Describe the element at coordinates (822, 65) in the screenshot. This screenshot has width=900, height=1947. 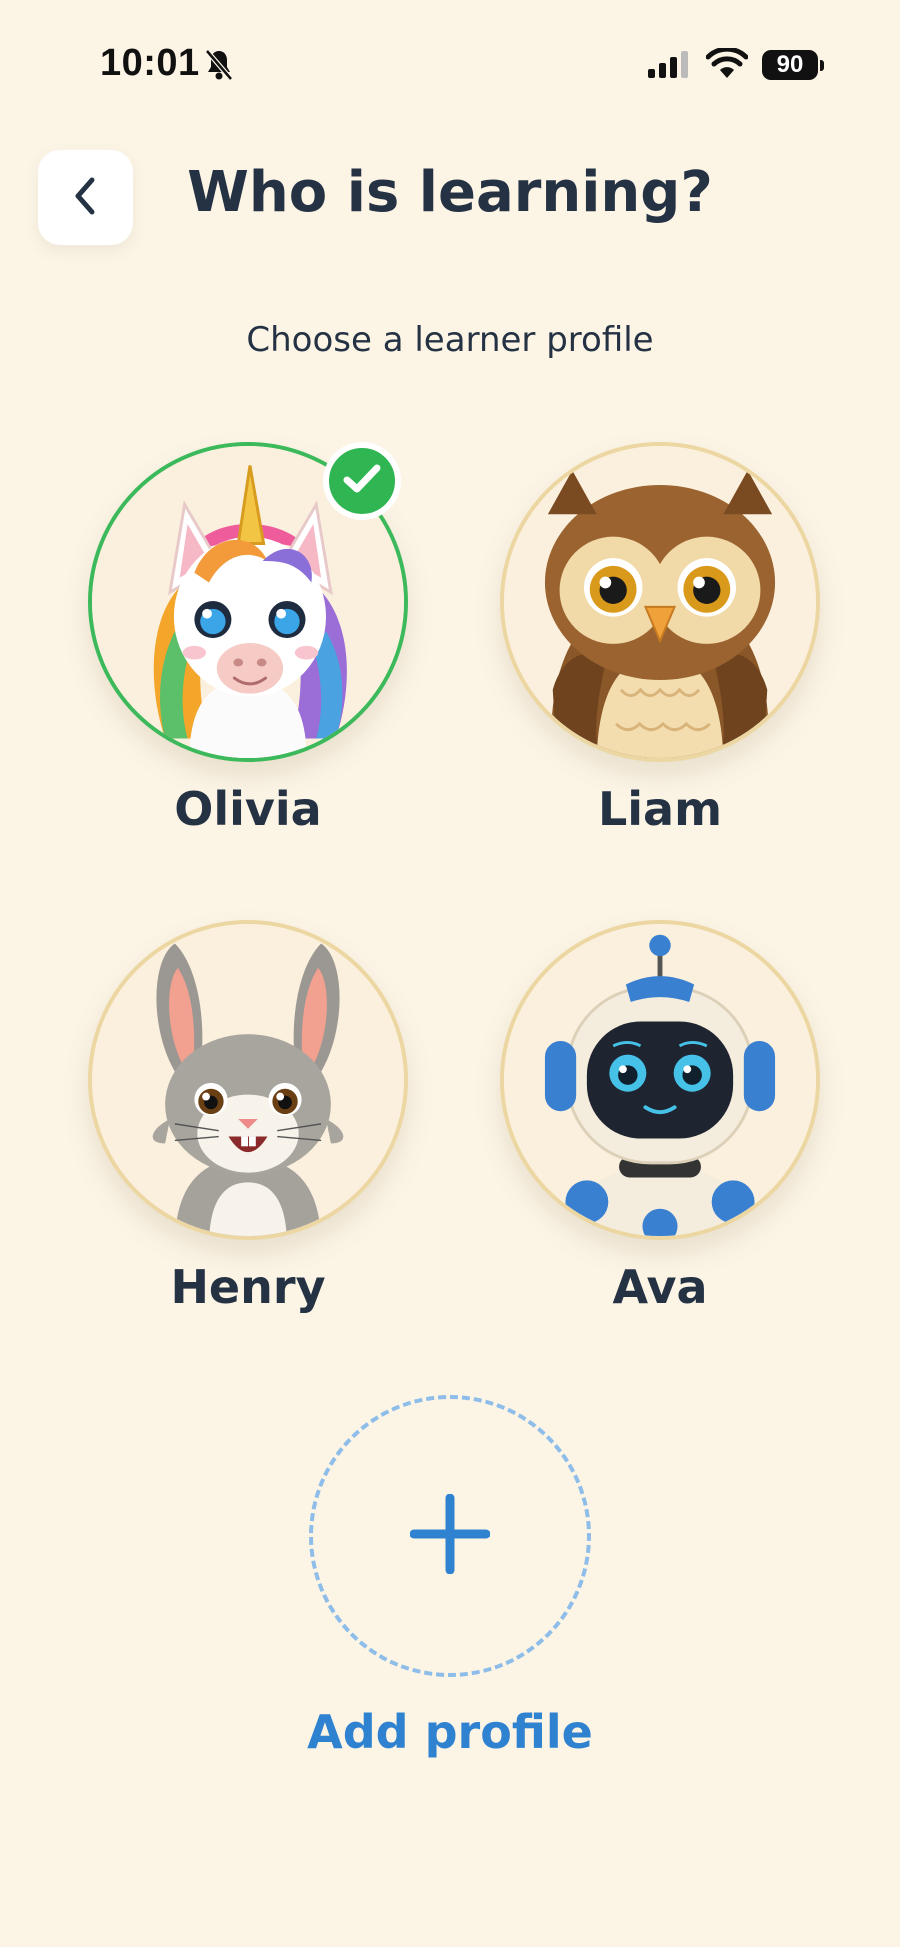
I see `battery-tip` at that location.